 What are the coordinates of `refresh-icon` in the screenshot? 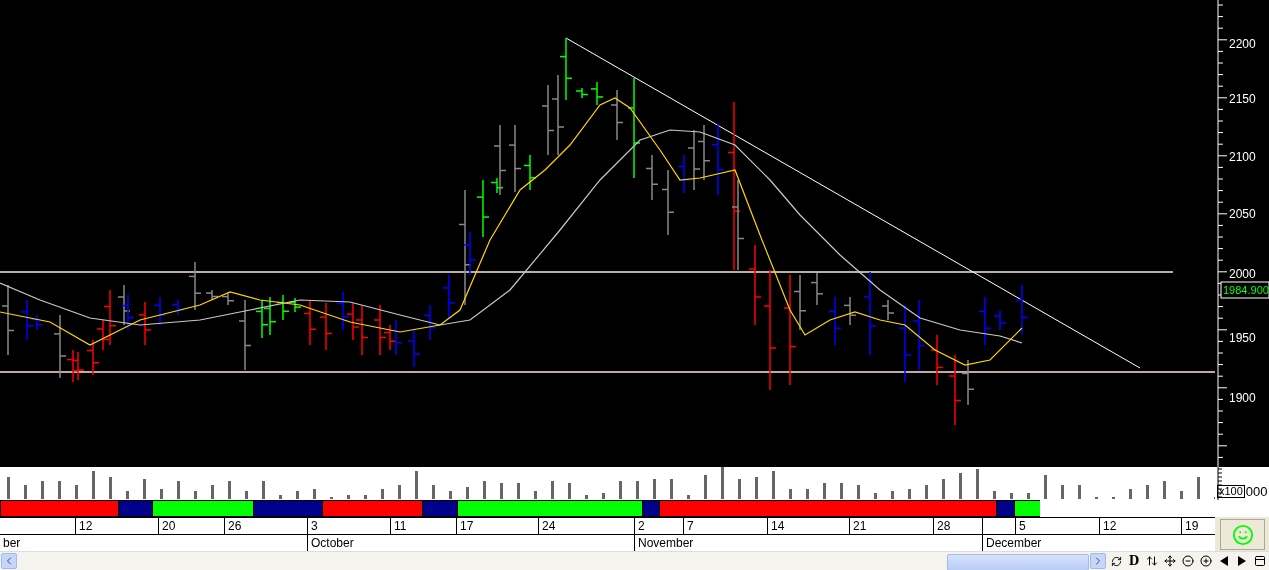 It's located at (1116, 561).